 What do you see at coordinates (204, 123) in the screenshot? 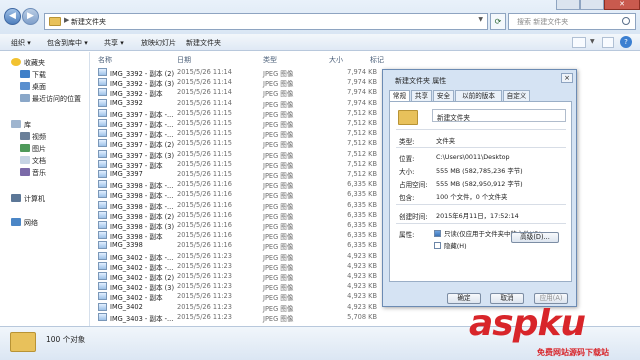
I see `file-date: 2015/5/26 11:15` at bounding box center [204, 123].